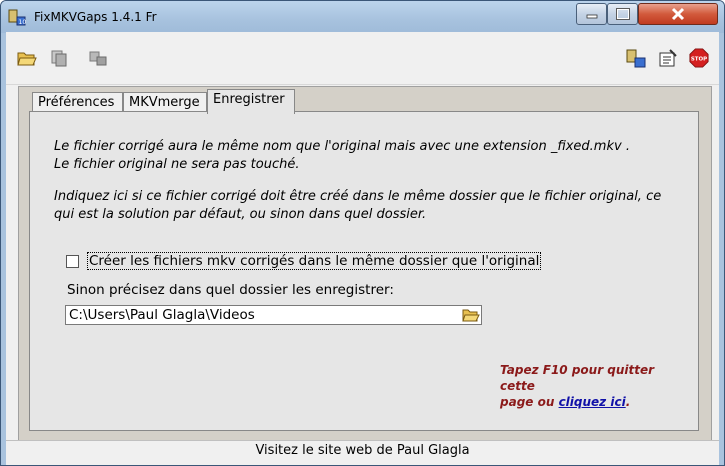 The image size is (725, 466). I want to click on close-icon, so click(678, 14).